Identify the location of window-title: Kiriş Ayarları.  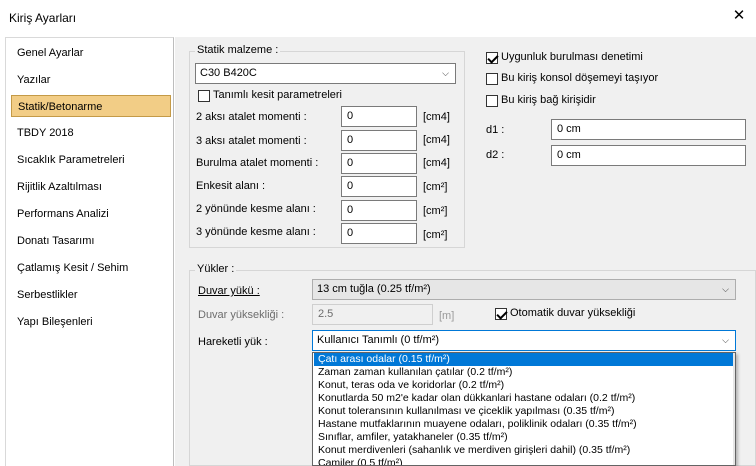
(43, 18).